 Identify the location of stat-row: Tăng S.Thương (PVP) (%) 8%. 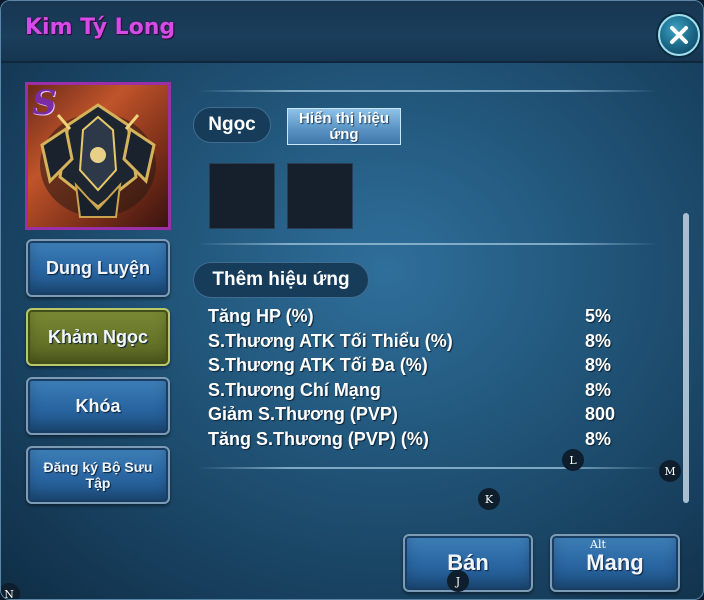
(418, 441).